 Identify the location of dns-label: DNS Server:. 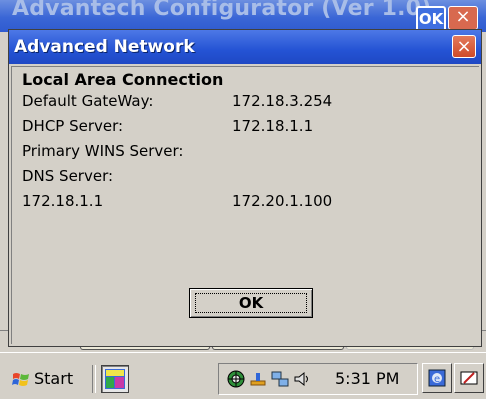
(68, 176).